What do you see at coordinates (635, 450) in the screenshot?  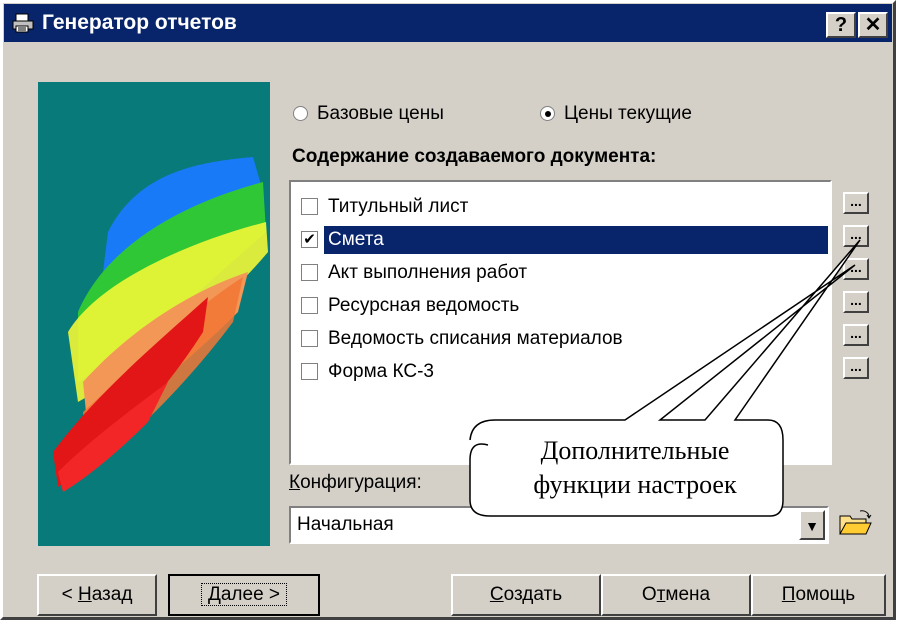 I see `callout-text-line1: Дополнительные` at bounding box center [635, 450].